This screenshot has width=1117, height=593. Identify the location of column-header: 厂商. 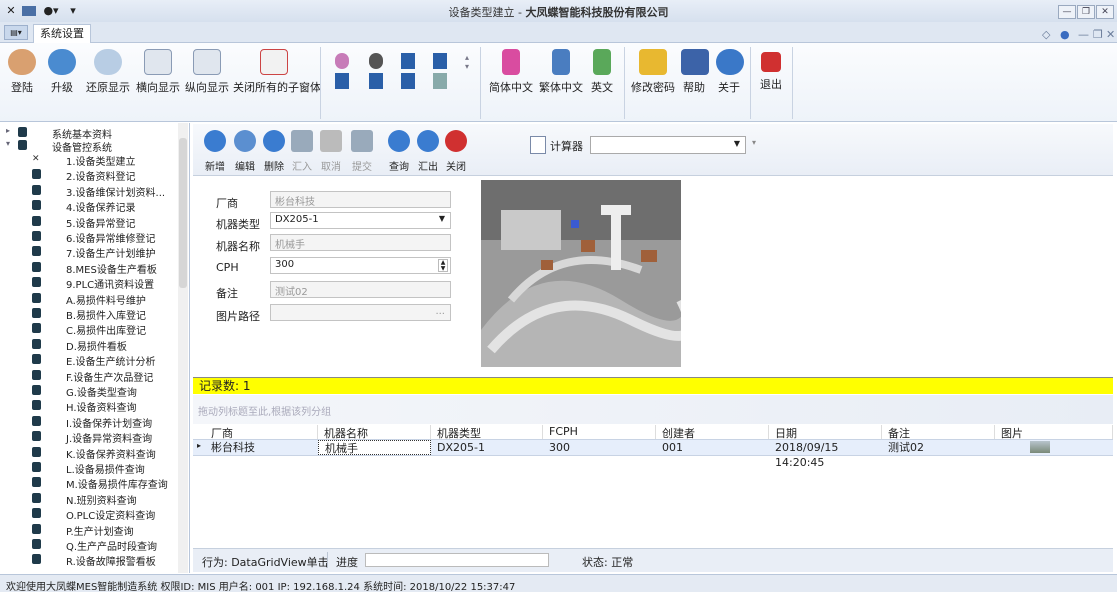
(261, 432).